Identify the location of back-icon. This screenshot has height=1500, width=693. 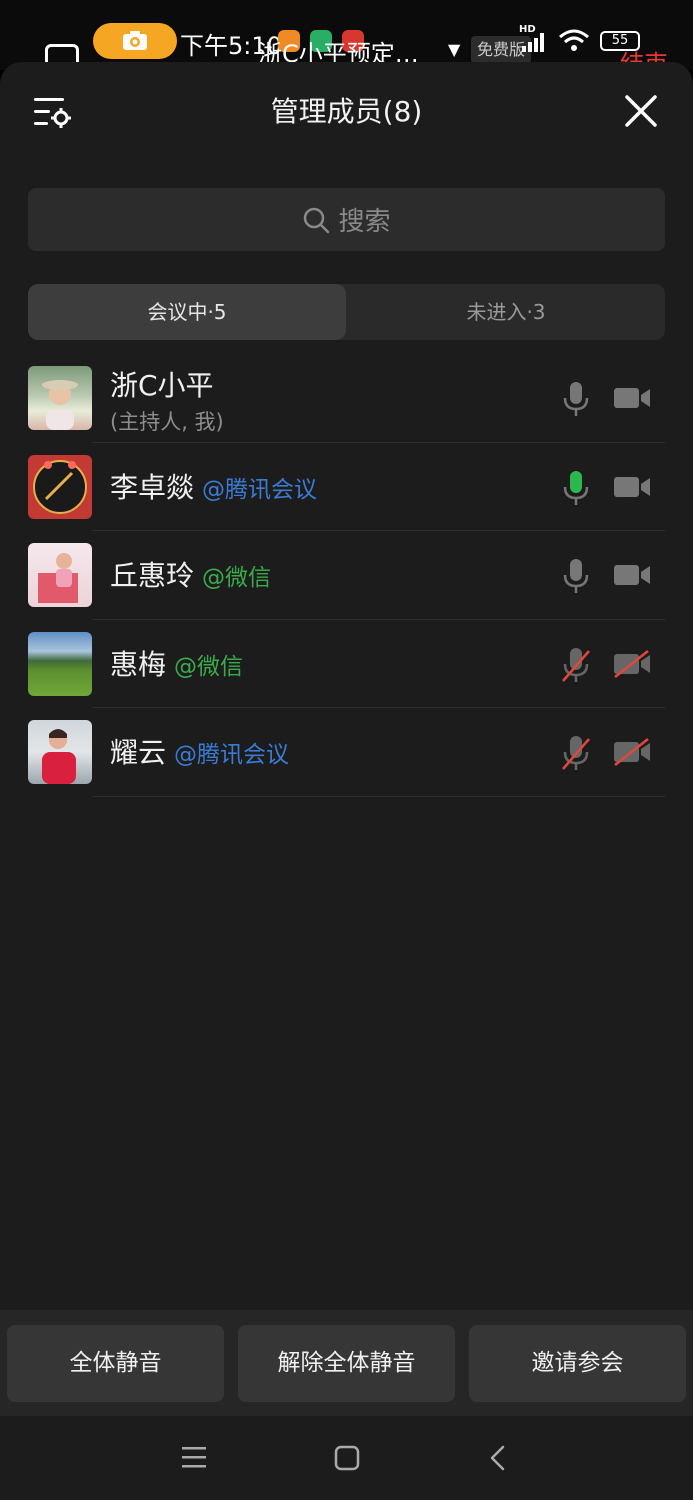
(498, 1458).